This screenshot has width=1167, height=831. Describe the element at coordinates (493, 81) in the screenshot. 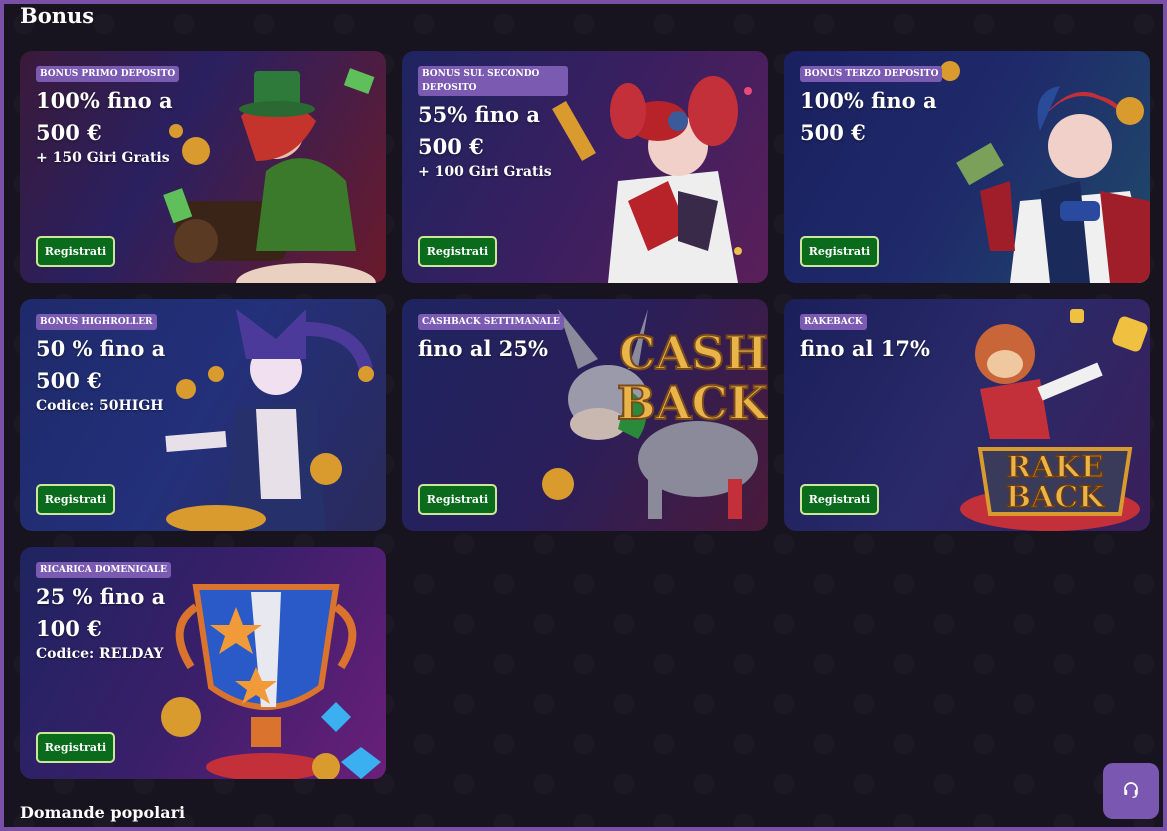

I see `card-badge: BONUS SUL SECONDO DEPOSITO` at that location.